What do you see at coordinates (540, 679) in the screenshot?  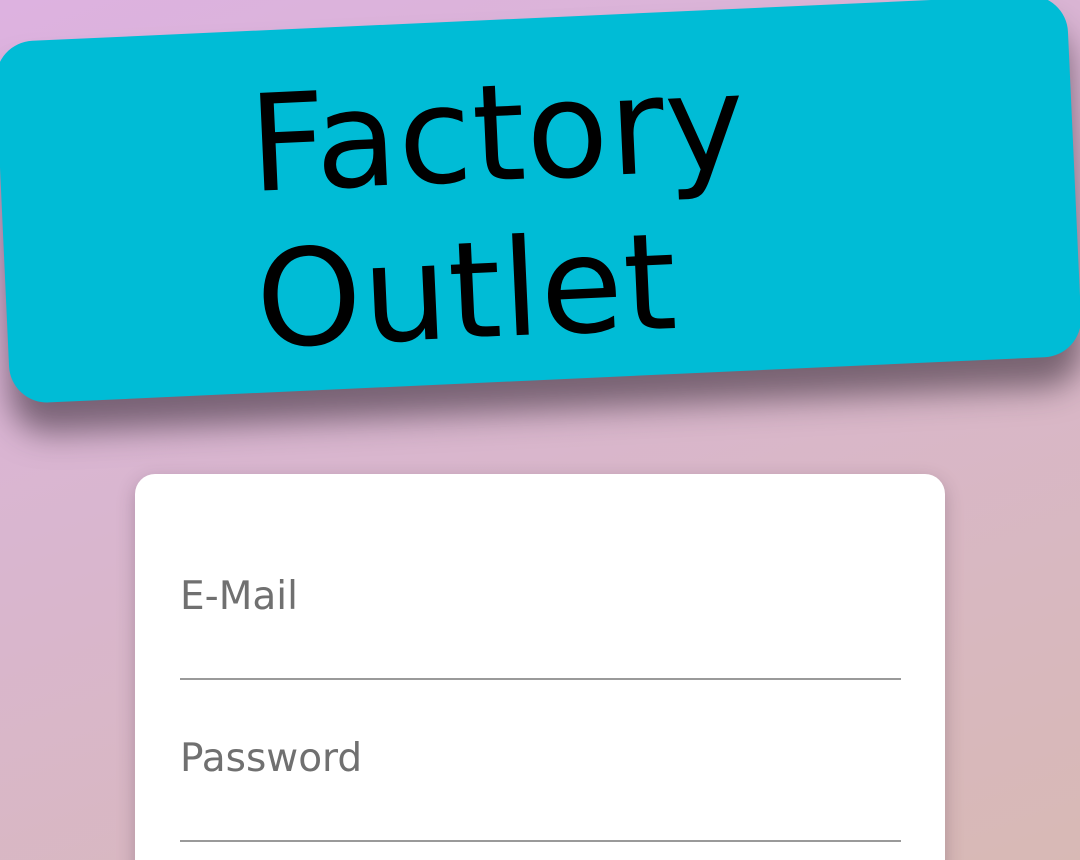 I see `email-field-underline` at bounding box center [540, 679].